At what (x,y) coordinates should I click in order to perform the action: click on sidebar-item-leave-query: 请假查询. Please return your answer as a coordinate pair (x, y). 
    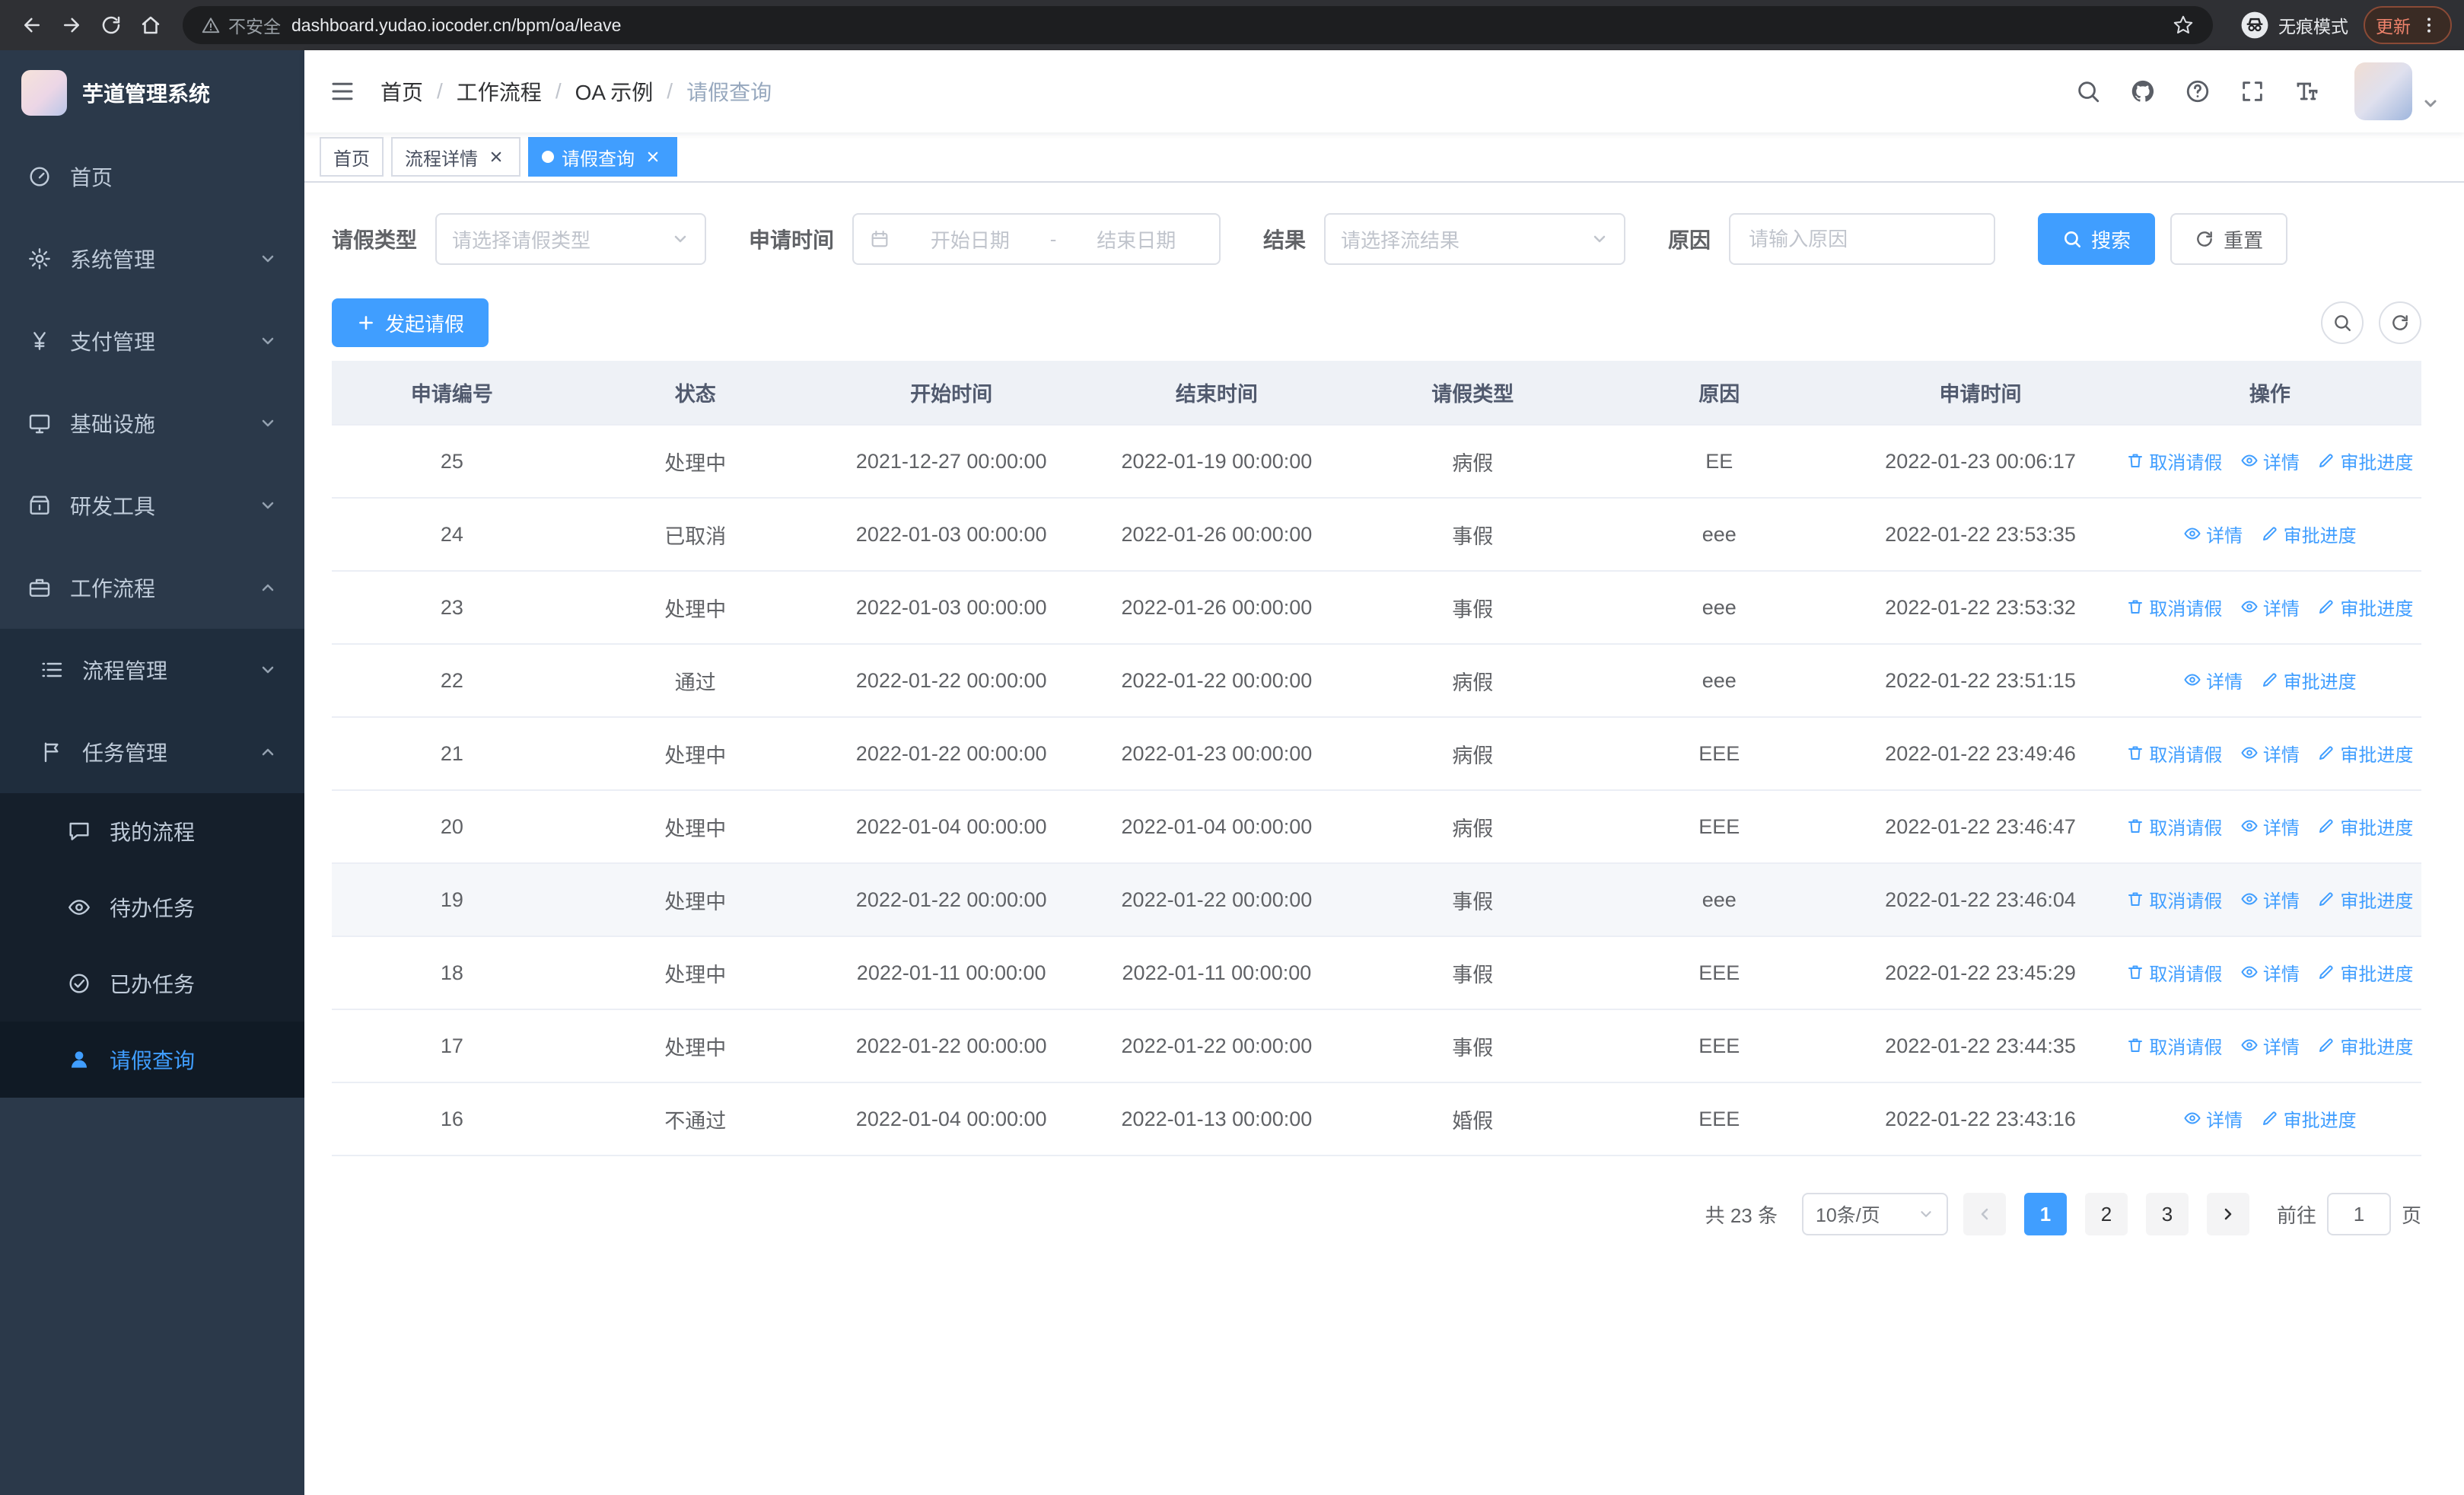
    Looking at the image, I should click on (152, 1060).